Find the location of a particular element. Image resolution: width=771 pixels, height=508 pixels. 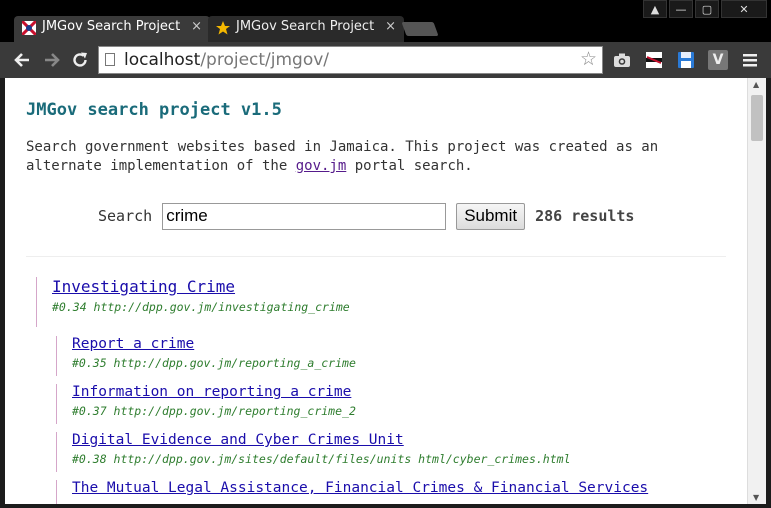

tab-active: JMGov Search Project × is located at coordinates (112, 29).